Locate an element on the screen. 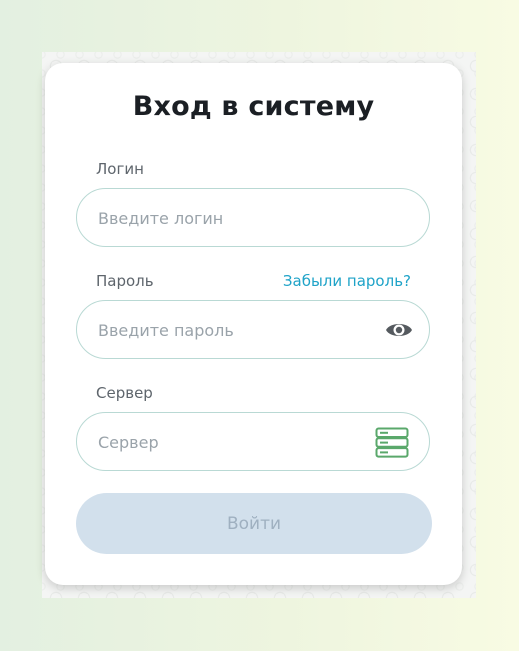 The width and height of the screenshot is (519, 651). password-label: Пароль is located at coordinates (125, 281).